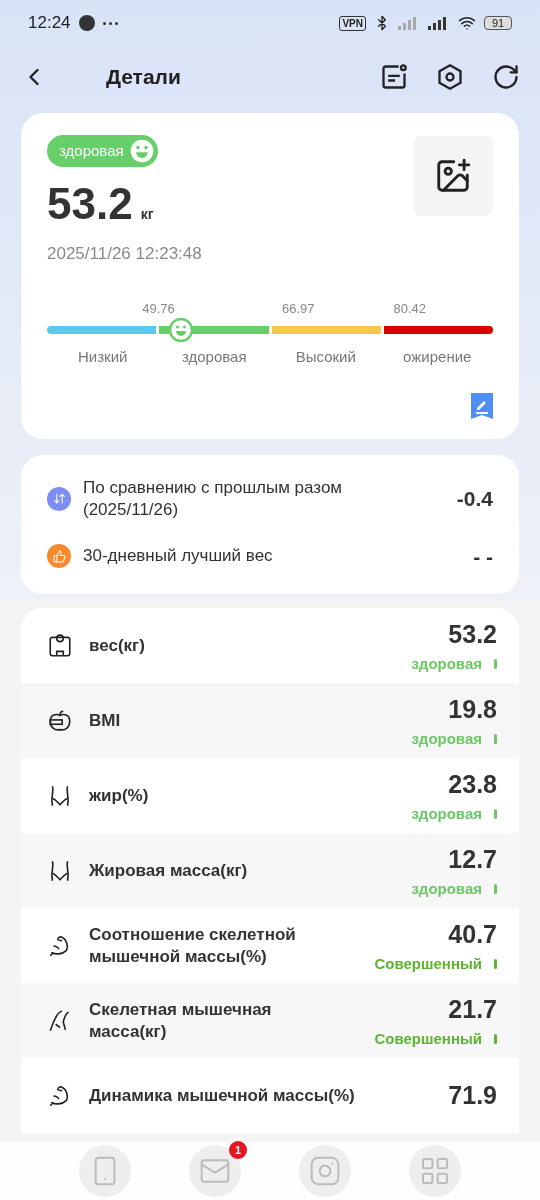  Describe the element at coordinates (325, 357) in the screenshot. I see `range-label: Высокий` at that location.